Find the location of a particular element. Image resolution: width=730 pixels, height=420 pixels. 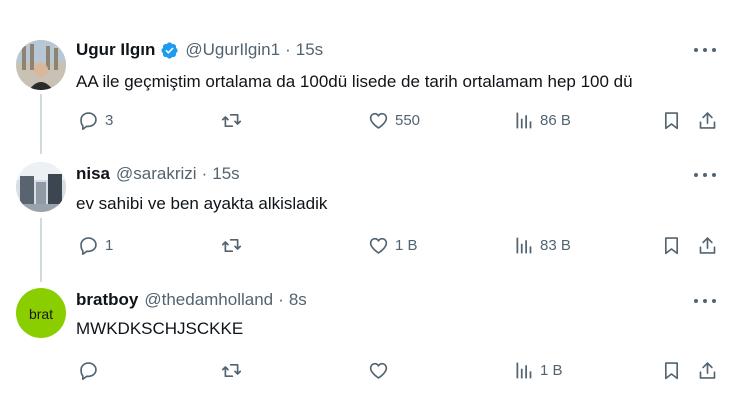

avatar: brat is located at coordinates (41, 313).